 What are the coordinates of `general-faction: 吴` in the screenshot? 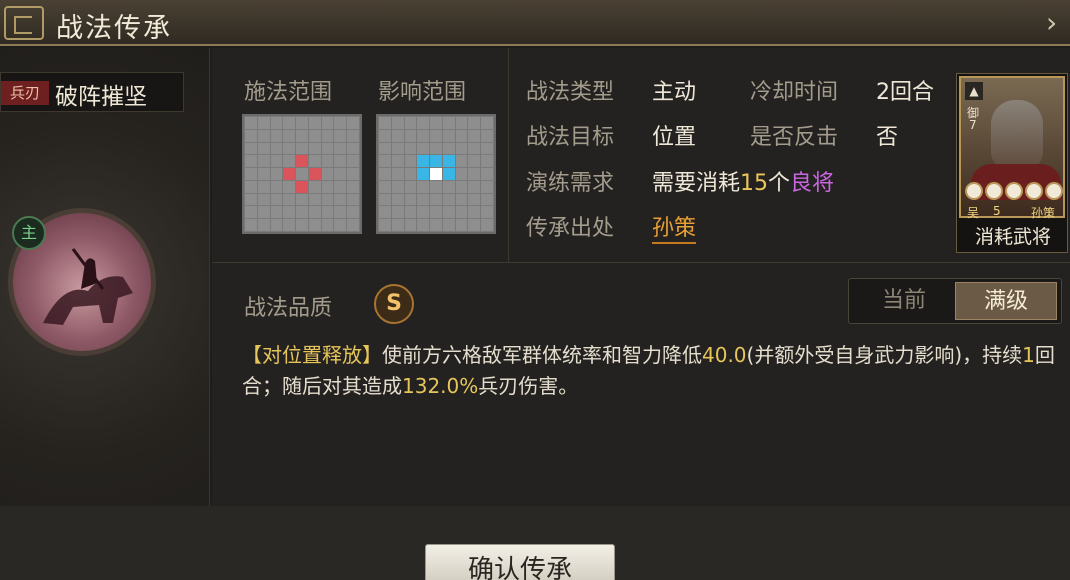 It's located at (973, 213).